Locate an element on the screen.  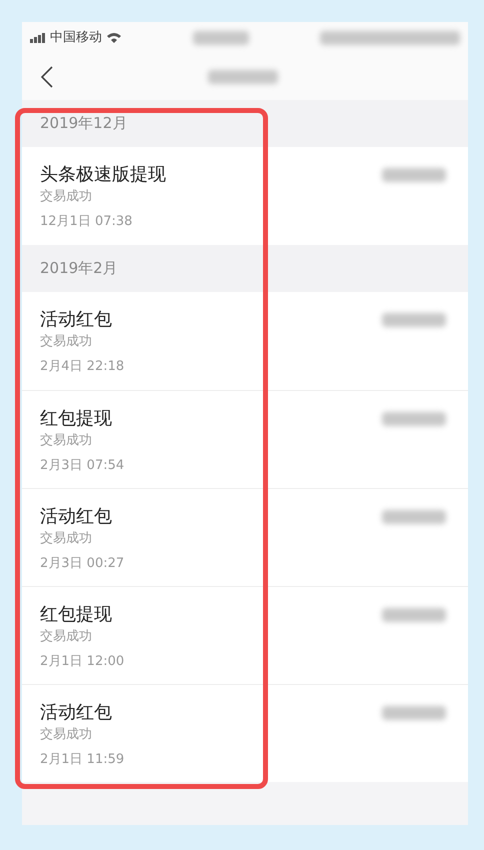
record-time: 2月4日 22:18 is located at coordinates (83, 367).